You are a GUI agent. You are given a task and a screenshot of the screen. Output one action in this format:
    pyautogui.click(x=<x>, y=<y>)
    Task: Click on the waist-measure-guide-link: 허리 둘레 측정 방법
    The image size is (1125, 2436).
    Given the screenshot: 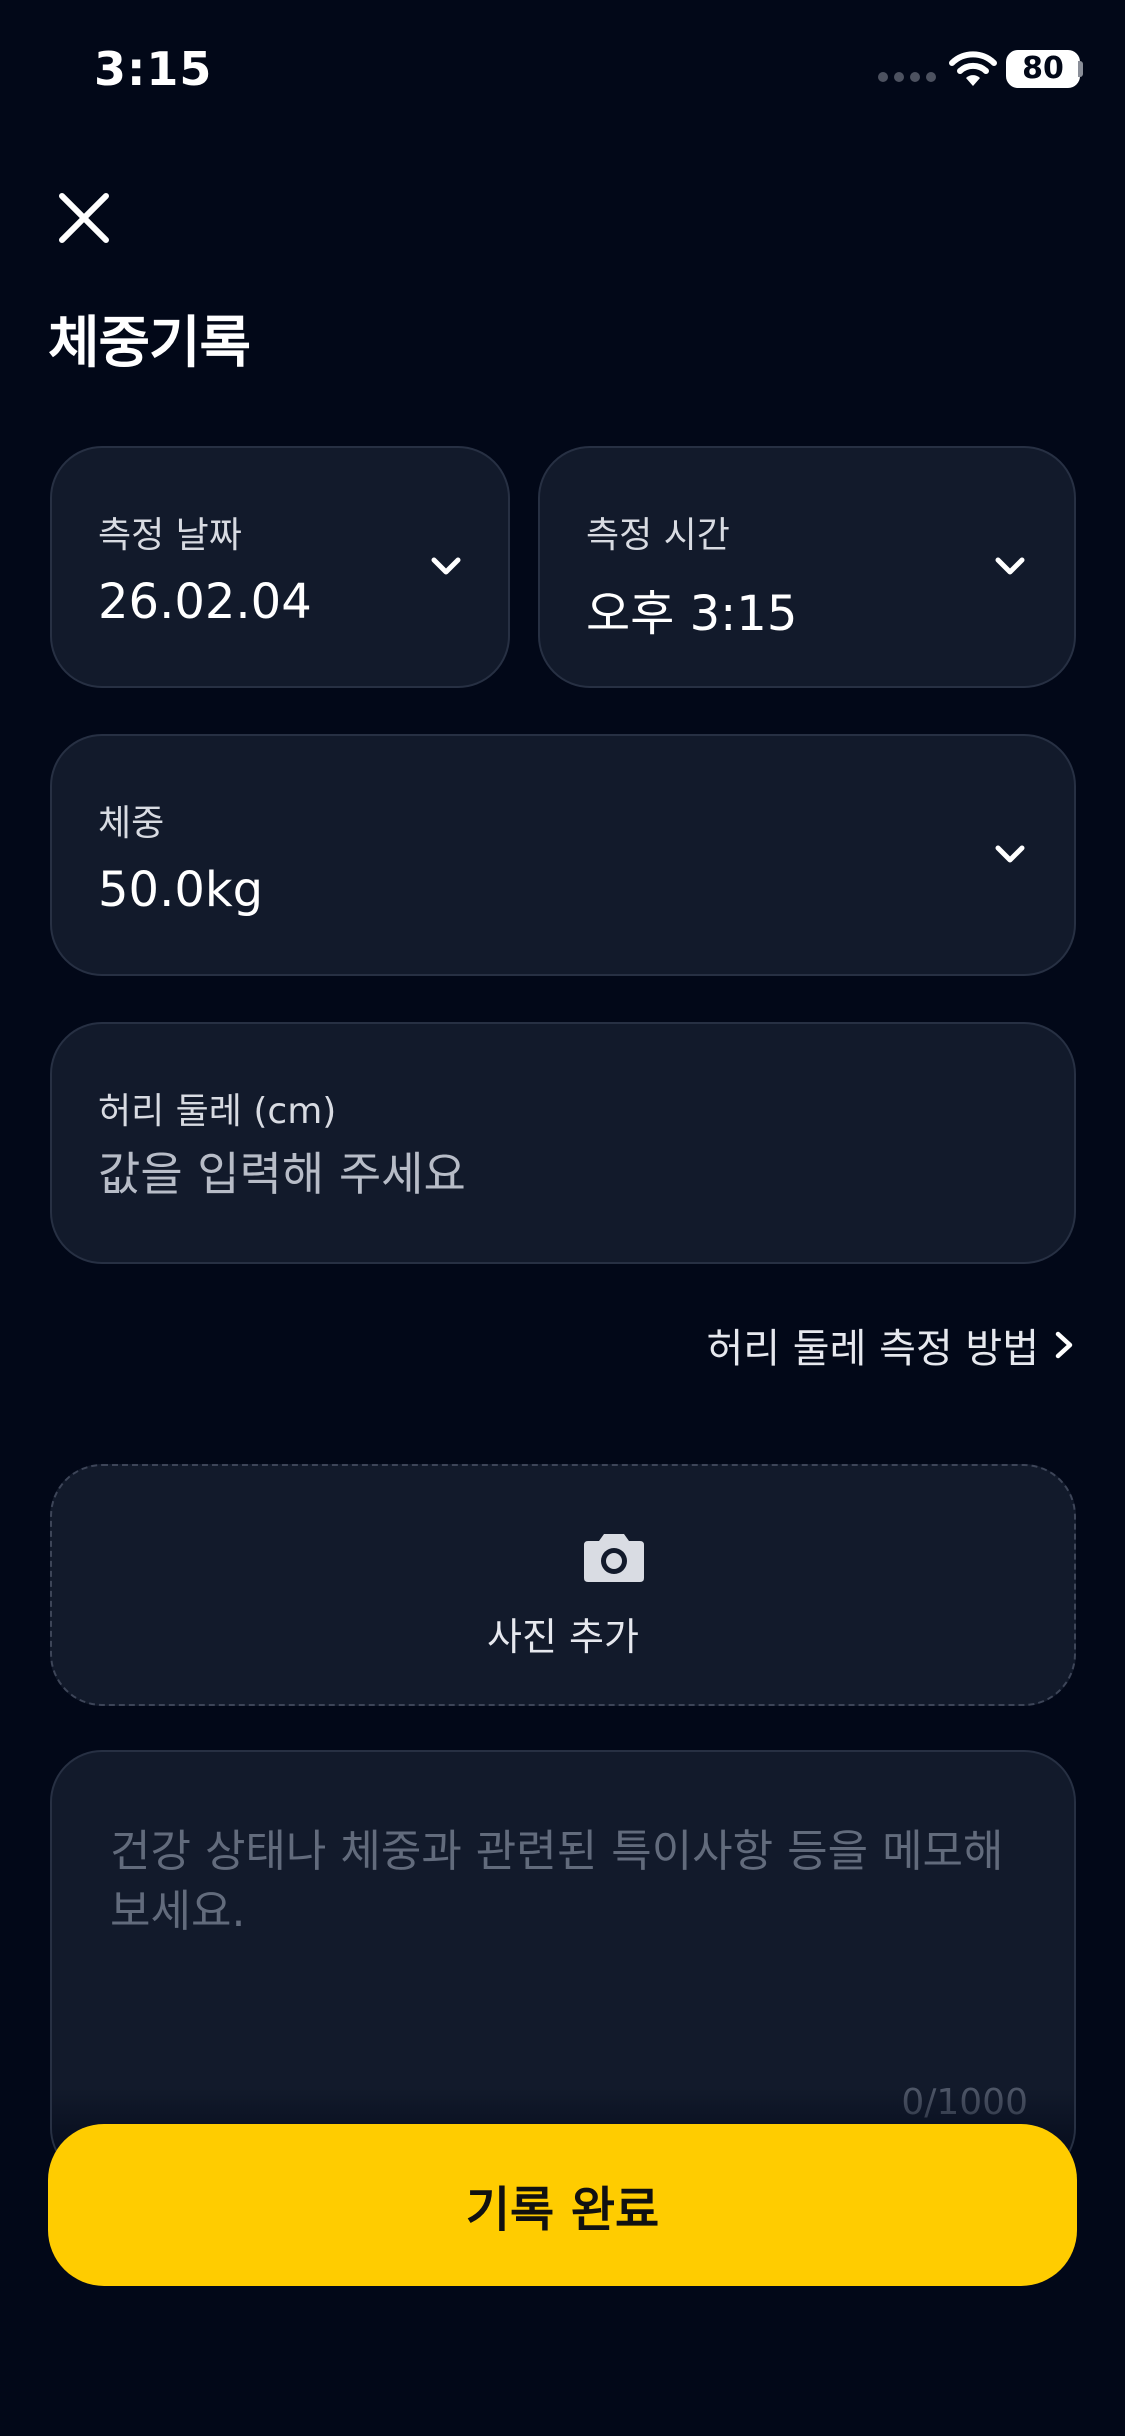 What is the action you would take?
    pyautogui.click(x=891, y=1345)
    